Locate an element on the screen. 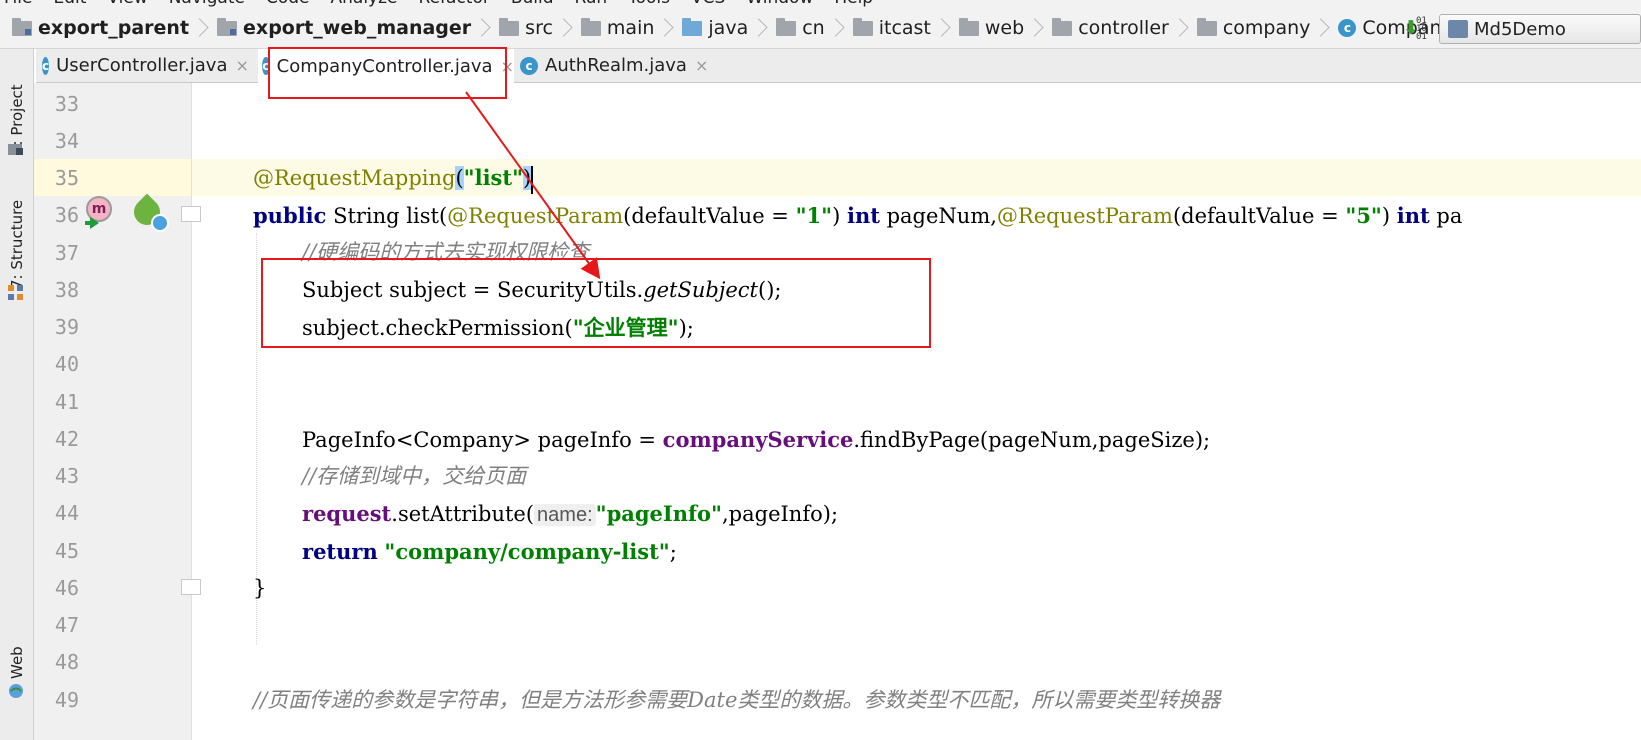 Image resolution: width=1641 pixels, height=740 pixels. annotation-arrow is located at coordinates (533, 185).